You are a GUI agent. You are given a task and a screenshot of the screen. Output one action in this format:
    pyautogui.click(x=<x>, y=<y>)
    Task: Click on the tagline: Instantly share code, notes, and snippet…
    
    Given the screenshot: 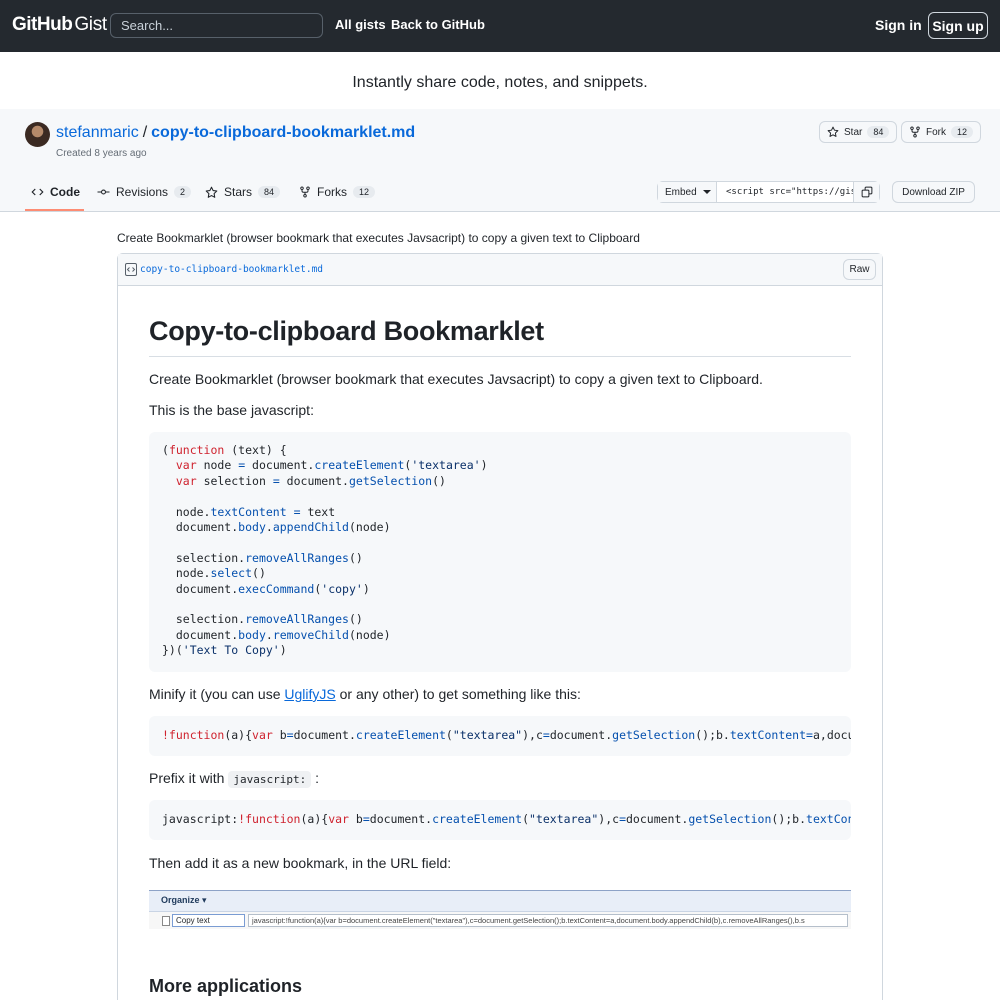 What is the action you would take?
    pyautogui.click(x=500, y=82)
    